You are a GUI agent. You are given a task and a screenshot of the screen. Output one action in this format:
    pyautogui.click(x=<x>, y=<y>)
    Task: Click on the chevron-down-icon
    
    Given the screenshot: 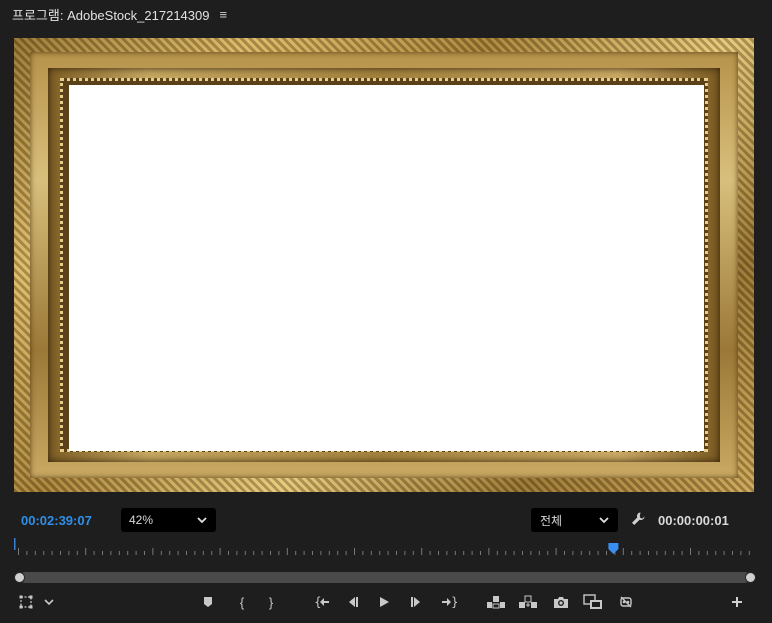 What is the action you would take?
    pyautogui.click(x=604, y=520)
    